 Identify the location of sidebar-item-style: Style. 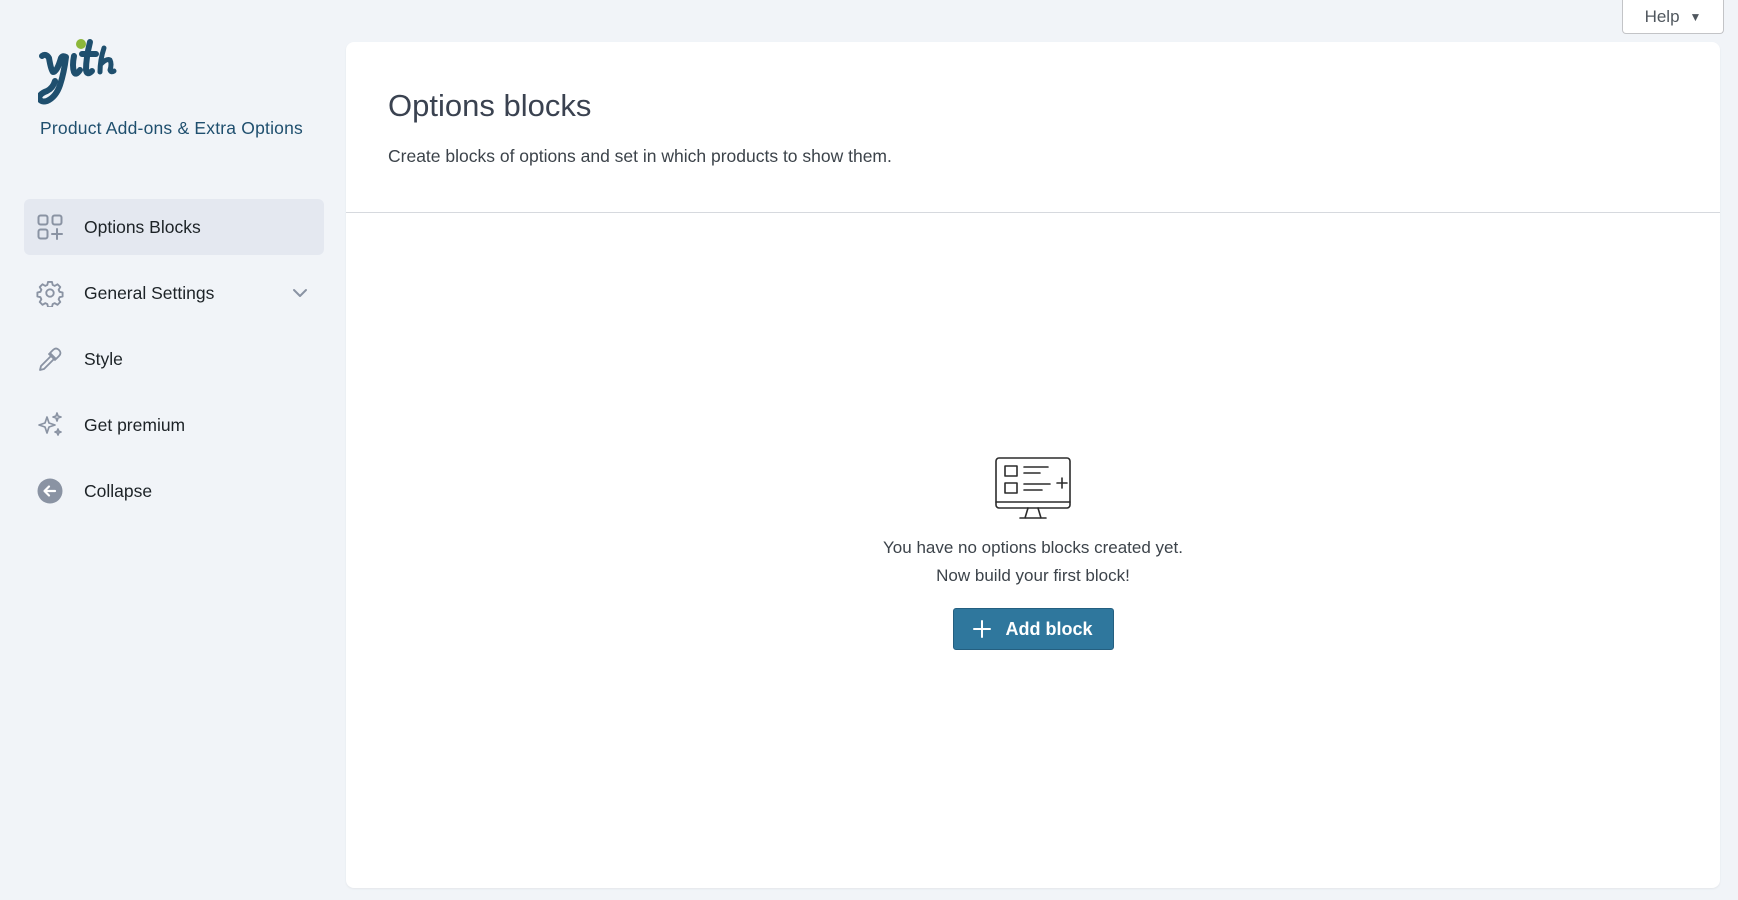
(174, 359).